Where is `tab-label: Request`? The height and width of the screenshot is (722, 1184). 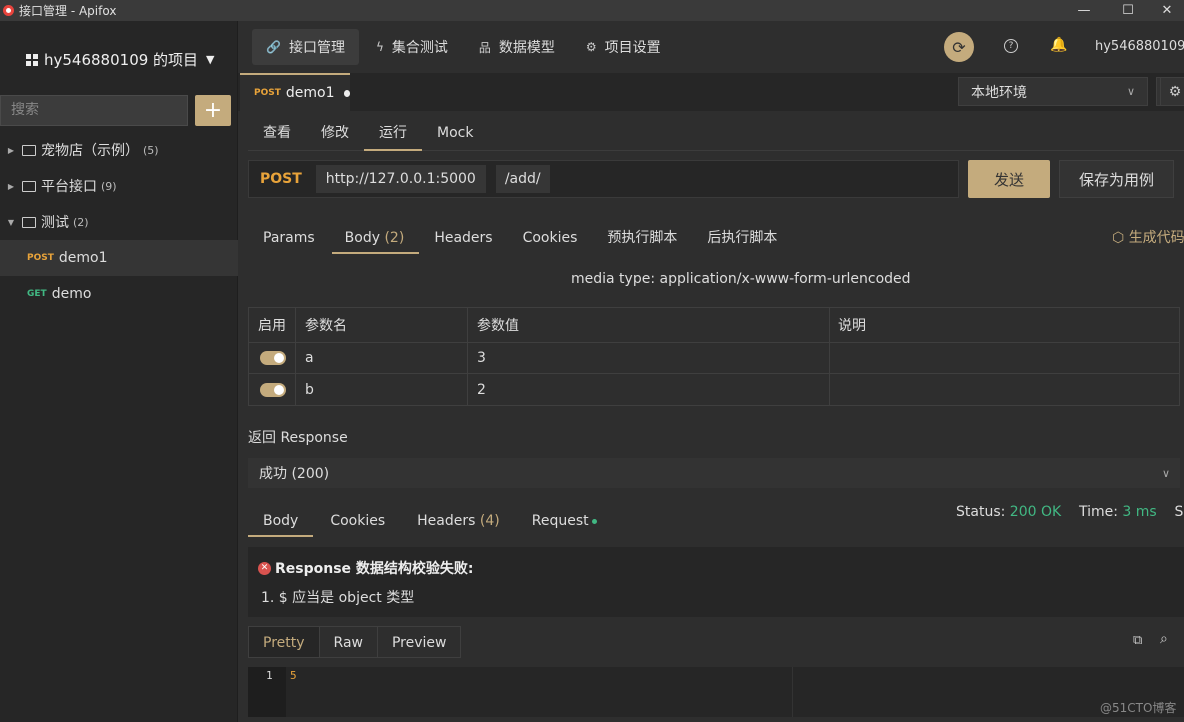 tab-label: Request is located at coordinates (560, 521).